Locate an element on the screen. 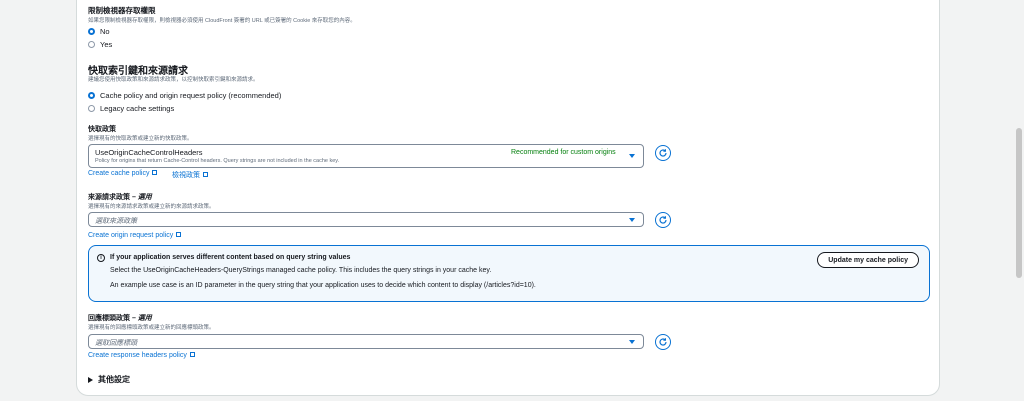  create-cache-policy-link: Create cache policy is located at coordinates (123, 173).